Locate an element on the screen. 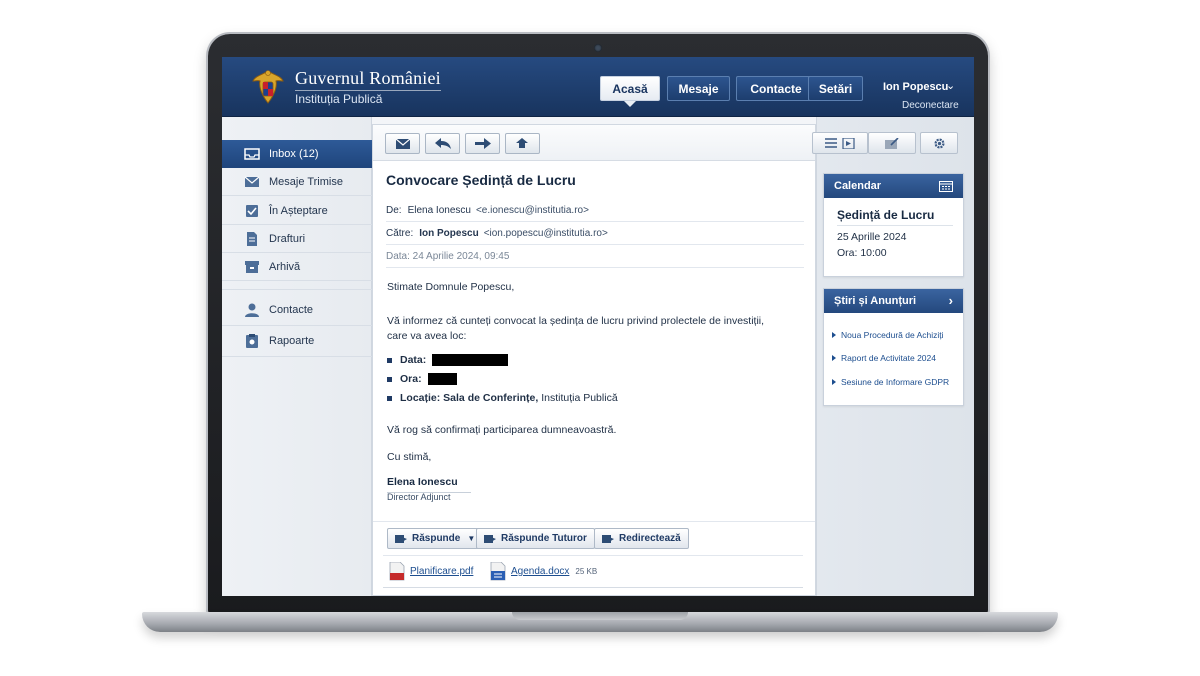 Image resolution: width=1200 pixels, height=676 pixels. triangle-bullet-icon is located at coordinates (834, 382).